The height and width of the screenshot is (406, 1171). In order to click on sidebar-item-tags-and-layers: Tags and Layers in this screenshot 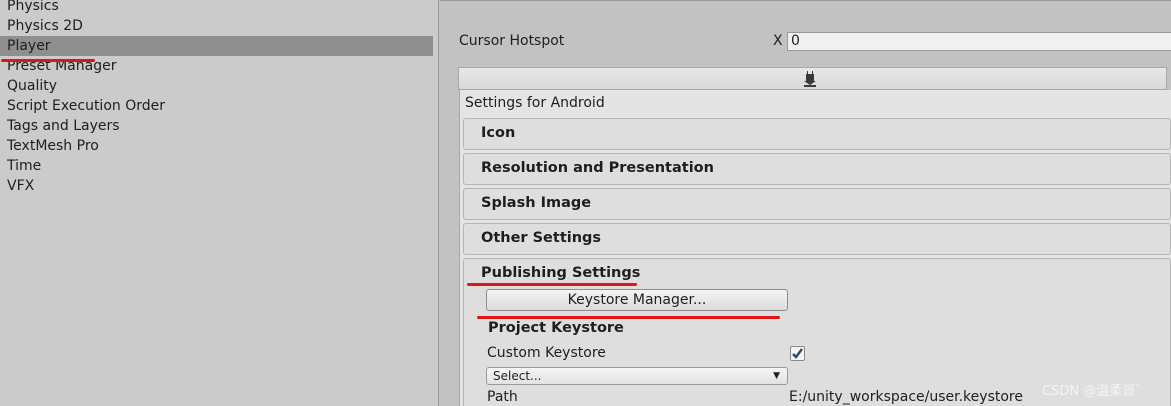, I will do `click(216, 126)`.